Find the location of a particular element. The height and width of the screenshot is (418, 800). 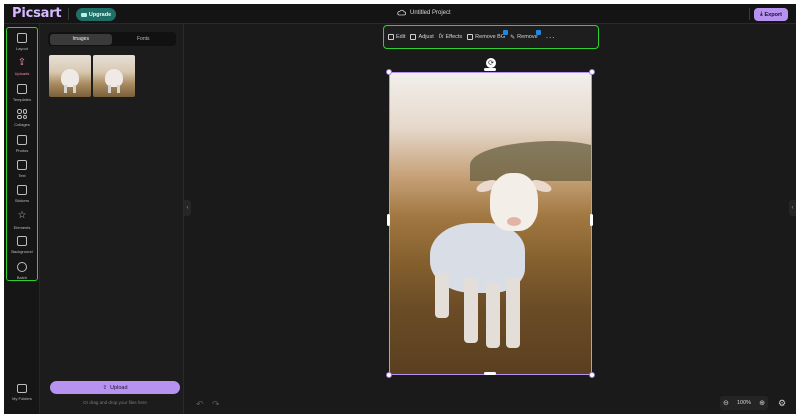

rail-item-stickers: Stickers is located at coordinates (22, 196).